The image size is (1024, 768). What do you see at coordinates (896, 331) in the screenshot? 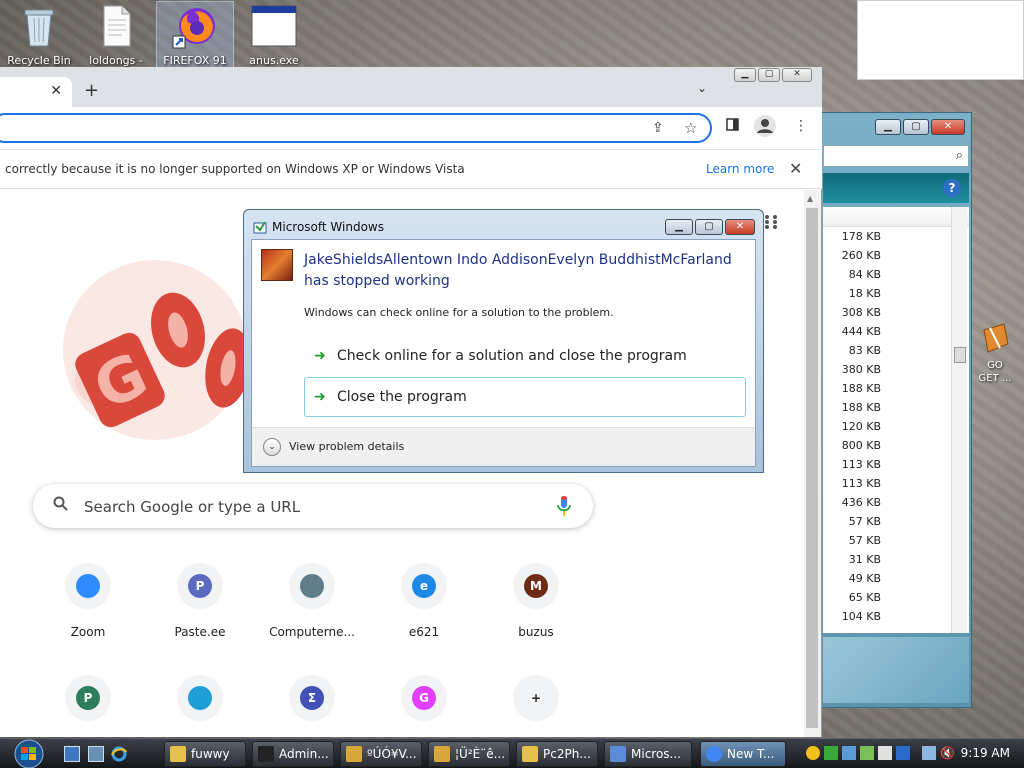
I see `file-size-cell: 444 KB` at bounding box center [896, 331].